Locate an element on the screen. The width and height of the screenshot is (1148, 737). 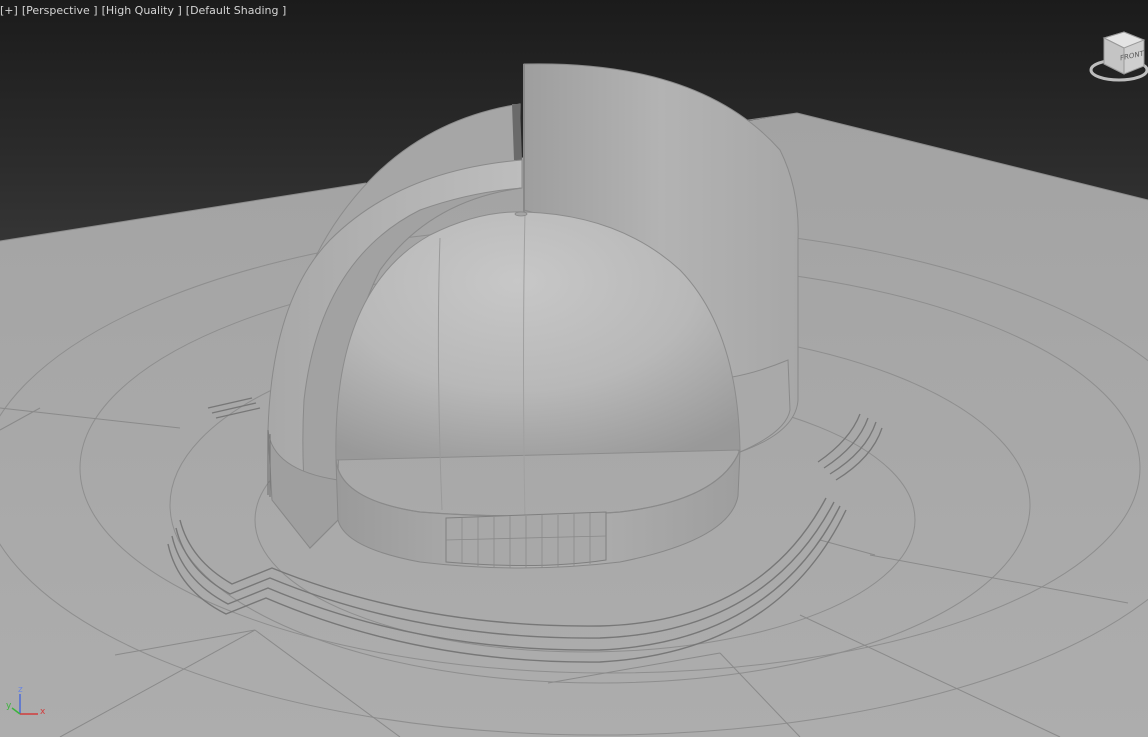
viewport-shading-menu: [Default Shading ] is located at coordinates (236, 10).